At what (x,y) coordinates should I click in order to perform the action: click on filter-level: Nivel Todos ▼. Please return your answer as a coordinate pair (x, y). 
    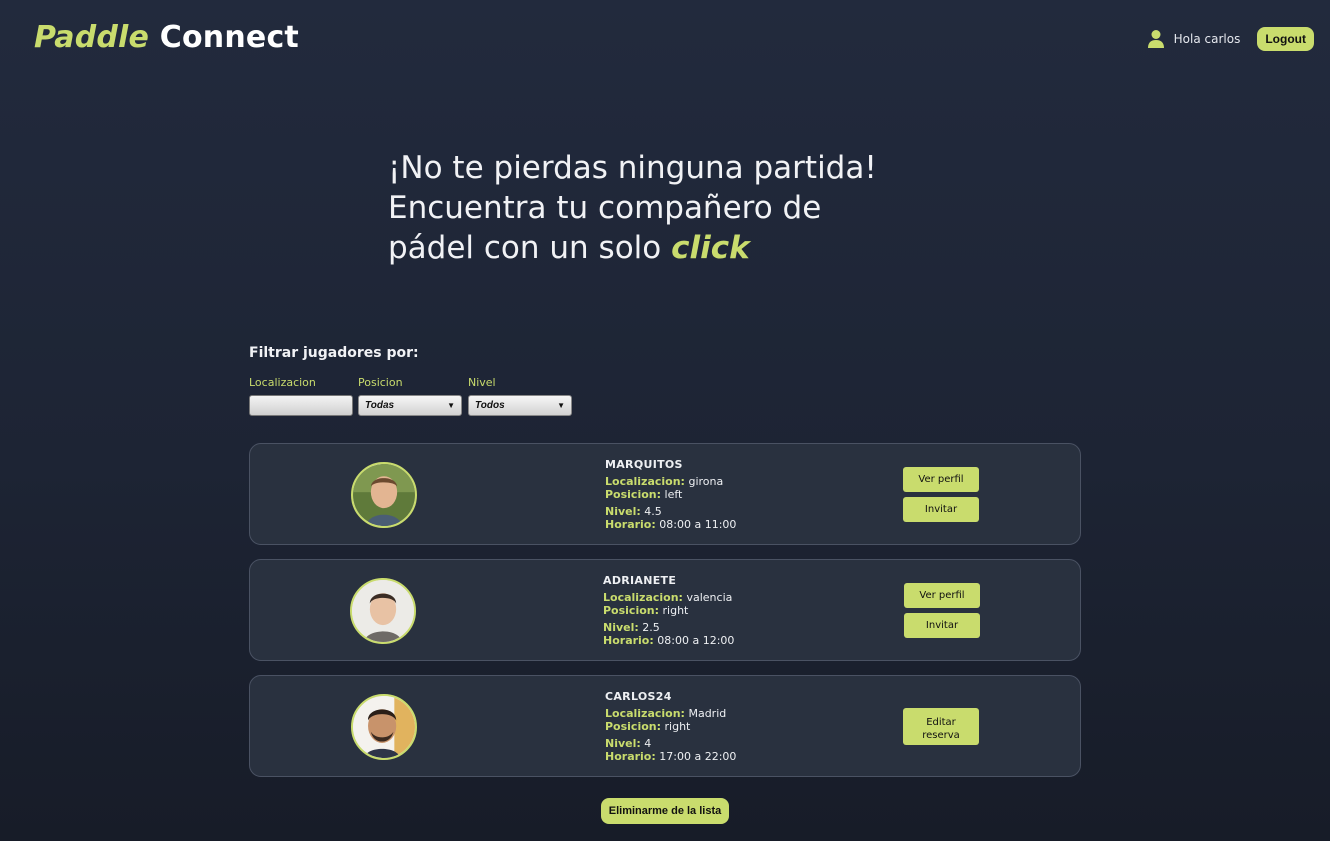
    Looking at the image, I should click on (520, 396).